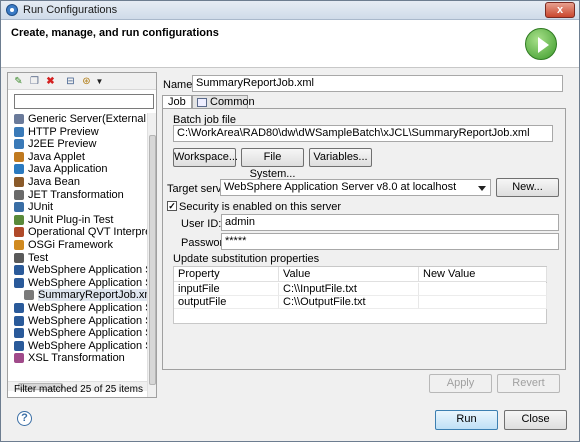  I want to click on security-checkbox-label: Security is enabled on this server, so click(260, 207).